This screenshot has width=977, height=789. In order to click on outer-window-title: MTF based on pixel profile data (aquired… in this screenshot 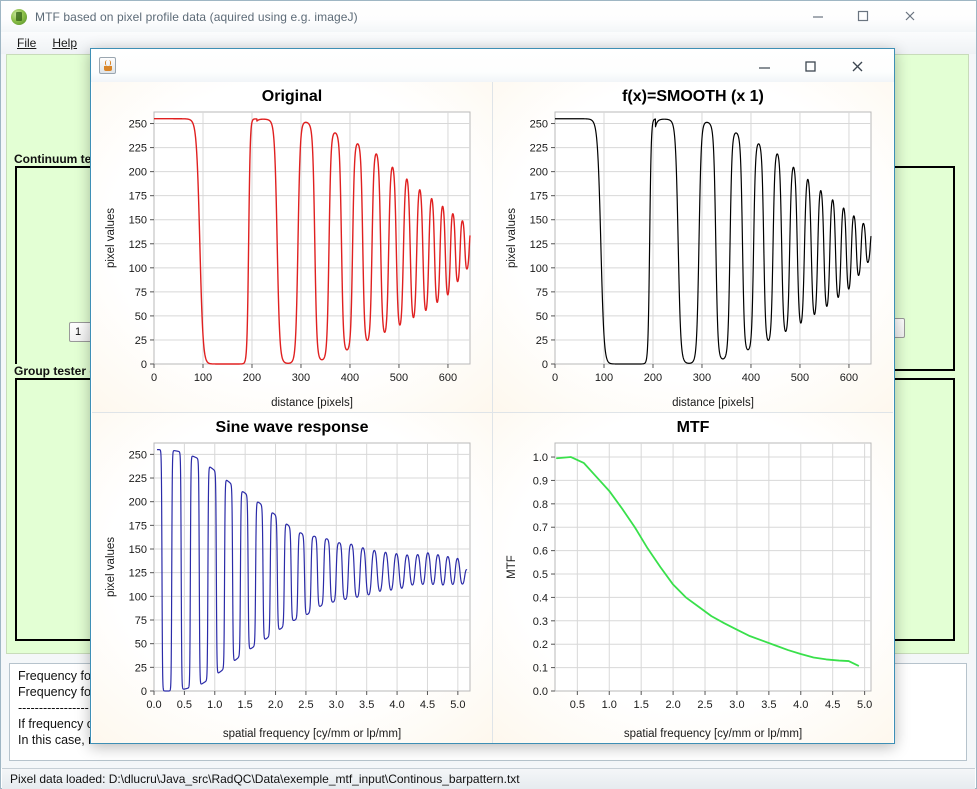, I will do `click(196, 16)`.